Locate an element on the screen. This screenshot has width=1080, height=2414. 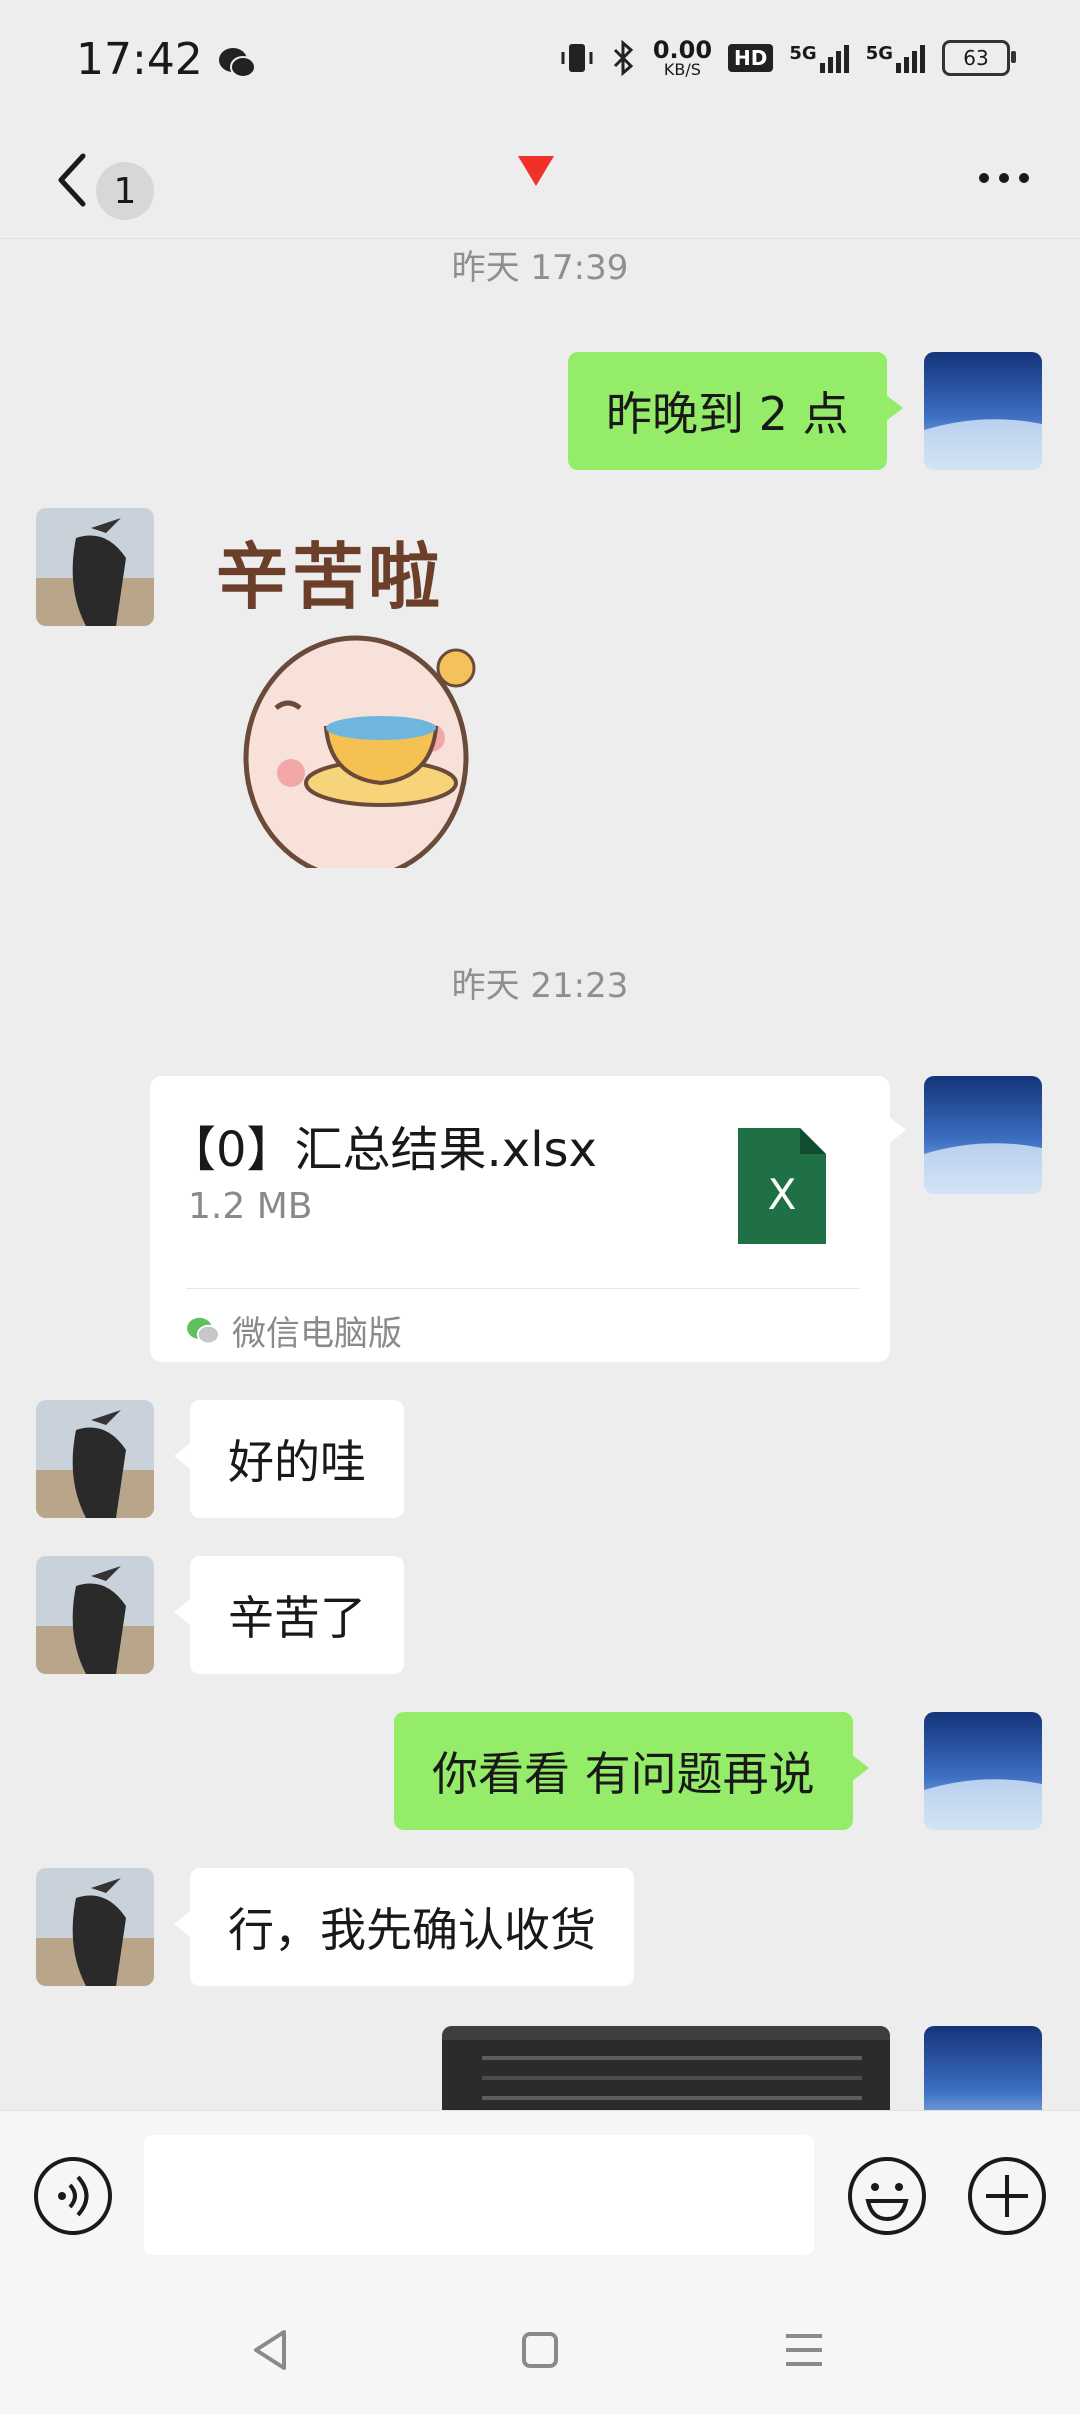
net-speed: 0.00 KB/S is located at coordinates (682, 57).